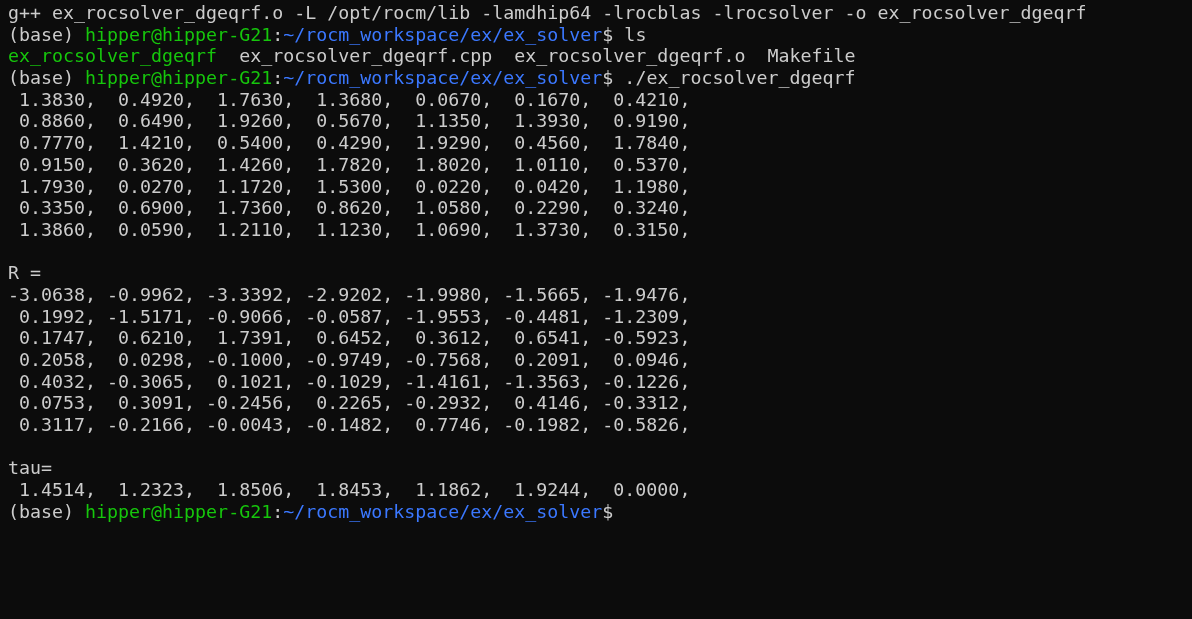  What do you see at coordinates (354, 121) in the screenshot?
I see `terminal-text: 0.8860, 0.6490, 1.9260, 0.5670, 1.1350, 1.3930, 0.9190,` at bounding box center [354, 121].